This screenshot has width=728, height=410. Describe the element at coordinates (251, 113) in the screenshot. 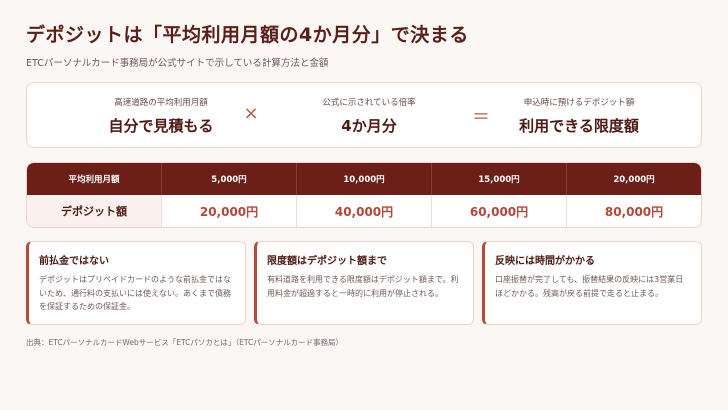

I see `multiply-icon: ×` at that location.